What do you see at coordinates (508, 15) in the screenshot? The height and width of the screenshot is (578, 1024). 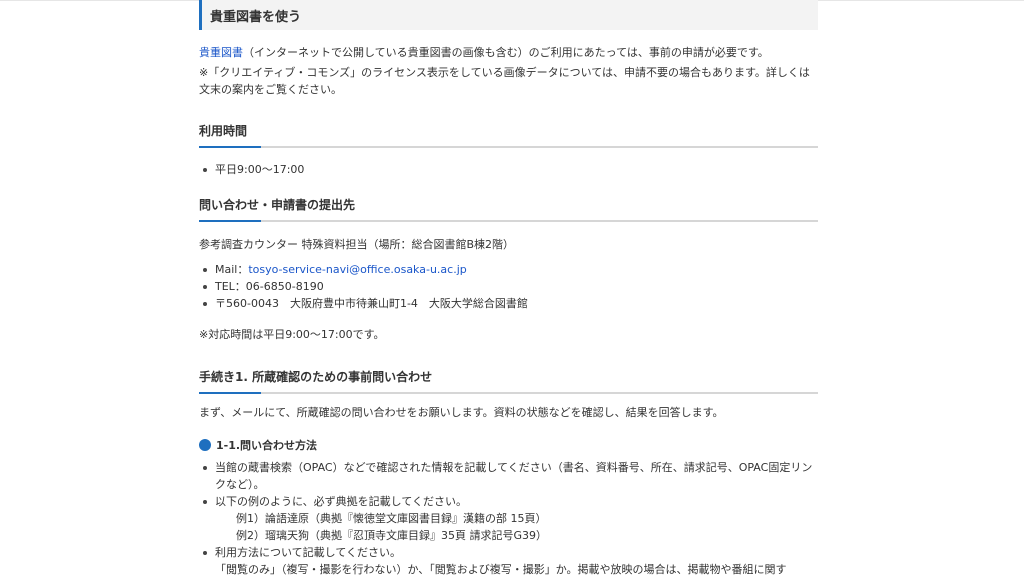 I see `page-title: 貴重図書を使う` at bounding box center [508, 15].